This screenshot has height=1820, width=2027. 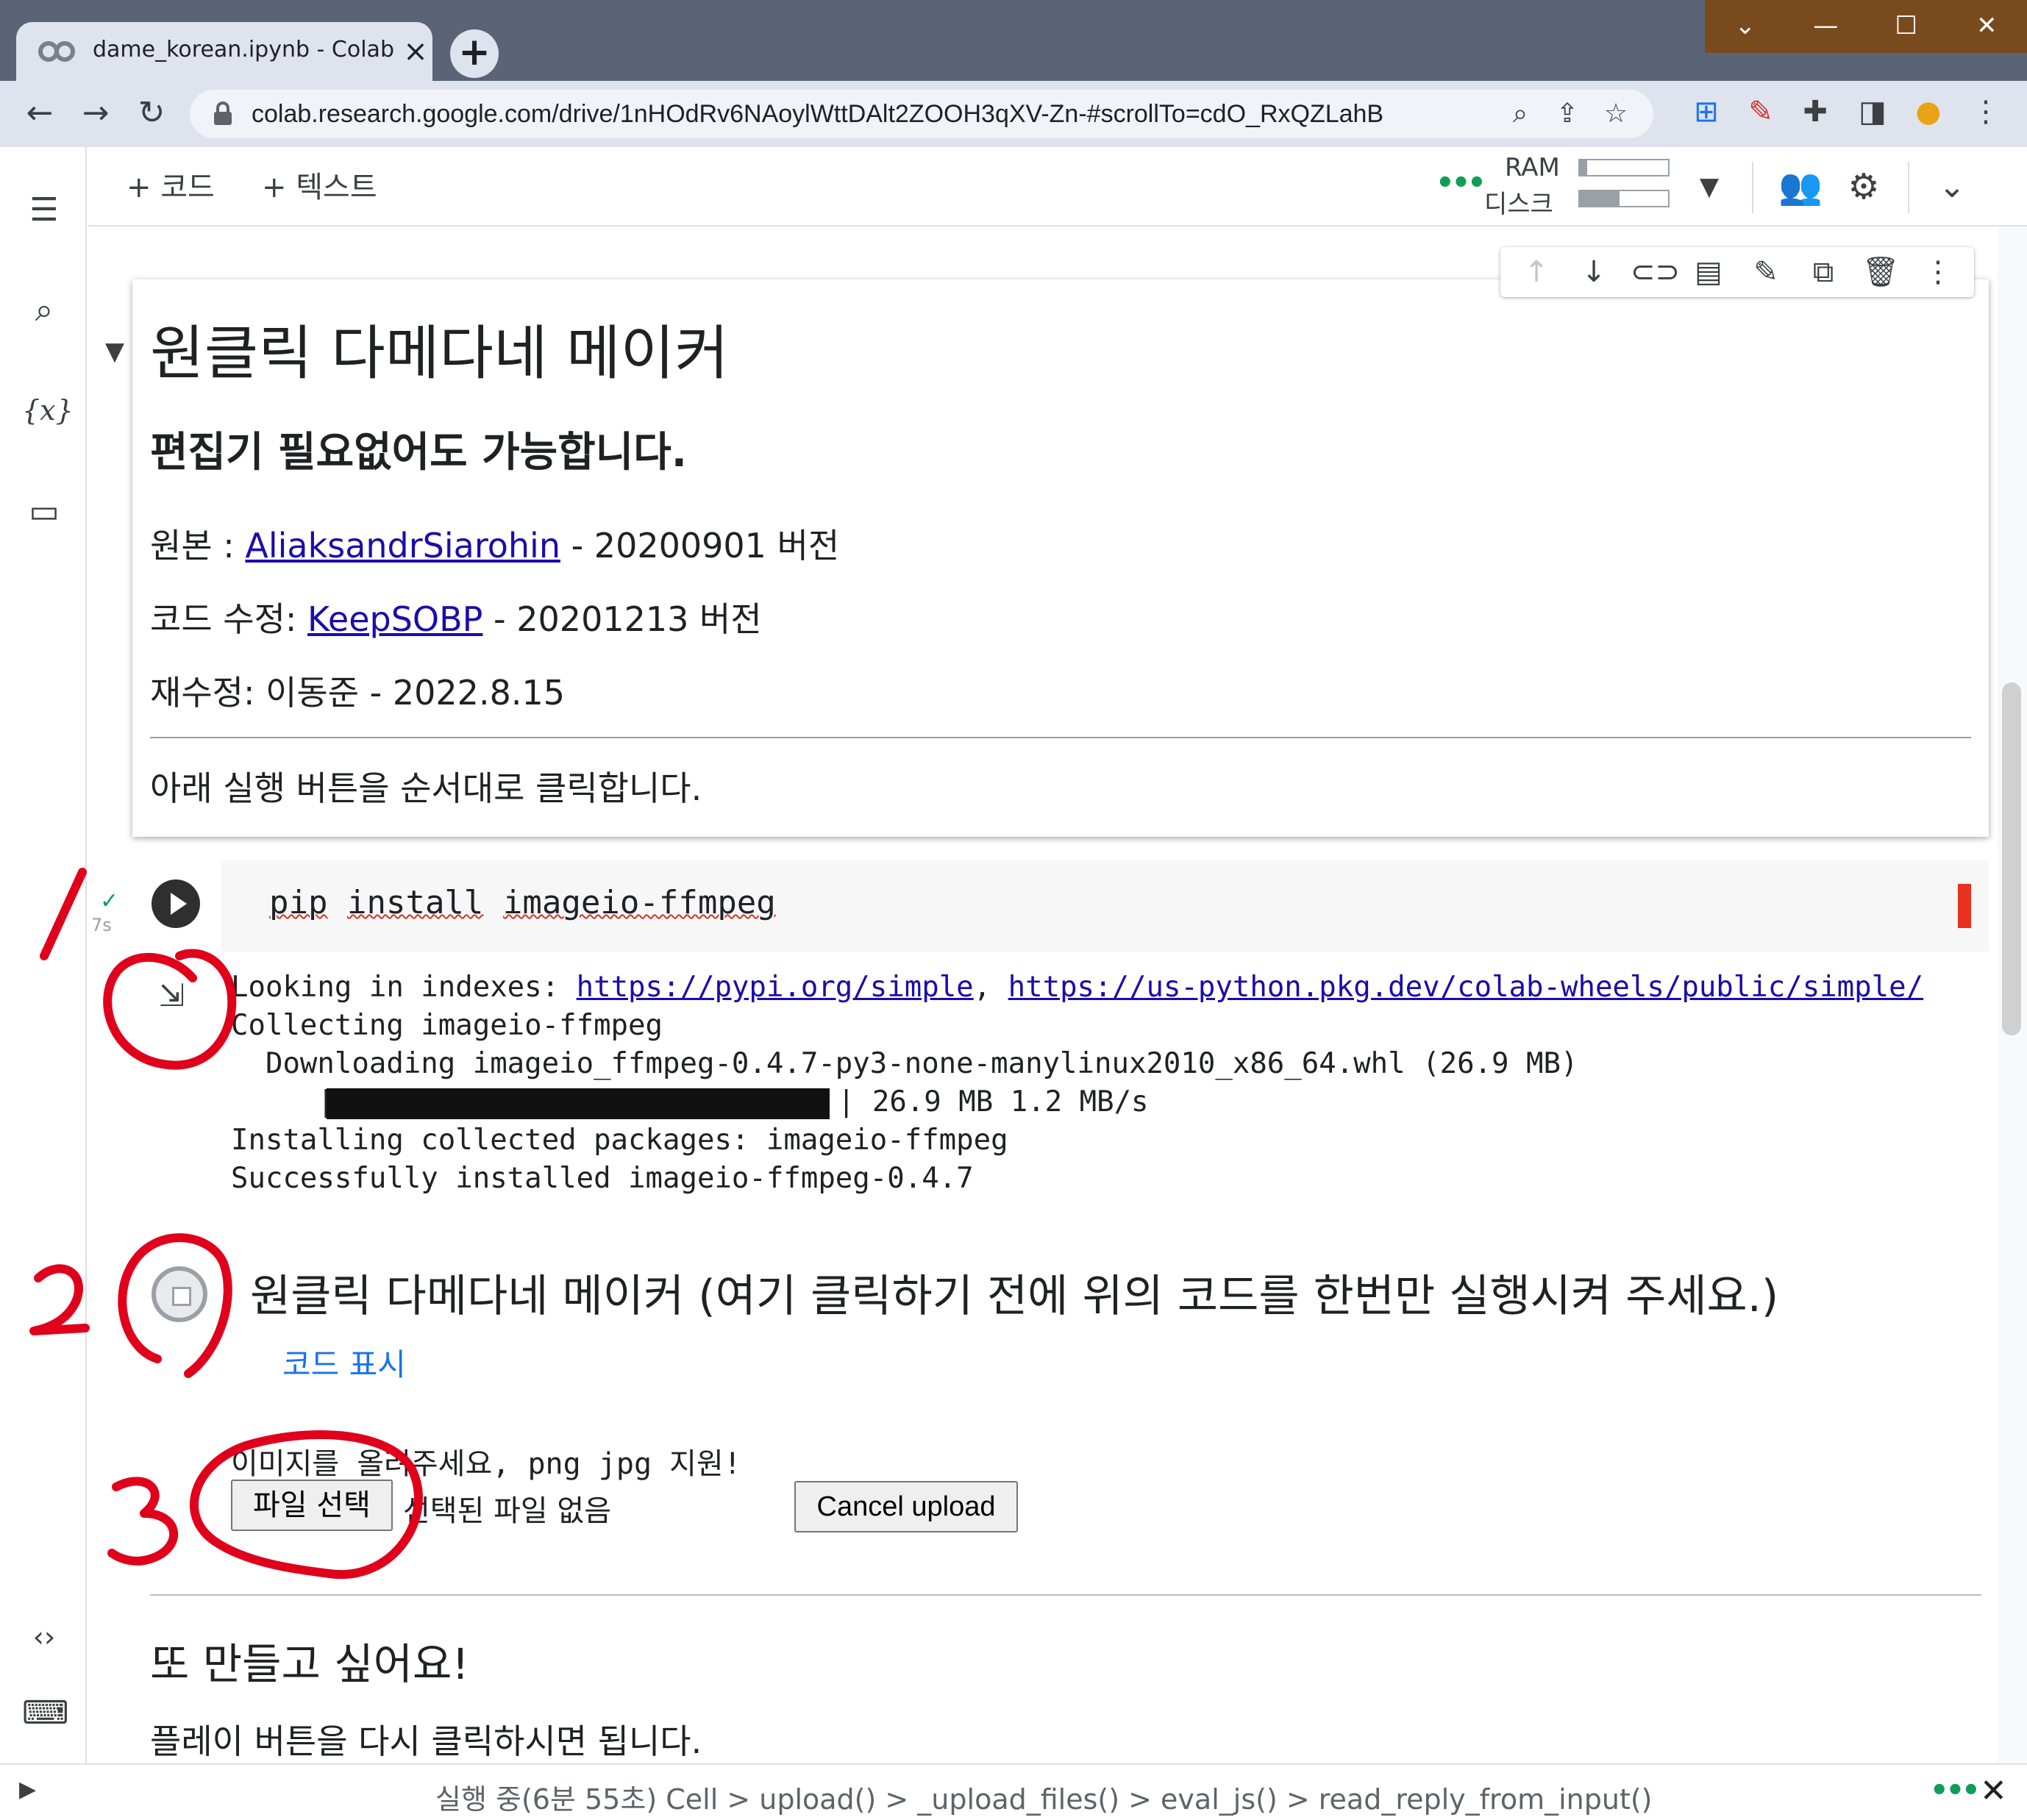 I want to click on stop-cell-button, so click(x=179, y=1294).